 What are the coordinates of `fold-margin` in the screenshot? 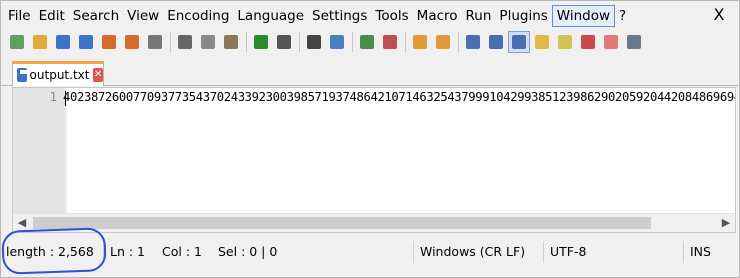 It's located at (66, 151).